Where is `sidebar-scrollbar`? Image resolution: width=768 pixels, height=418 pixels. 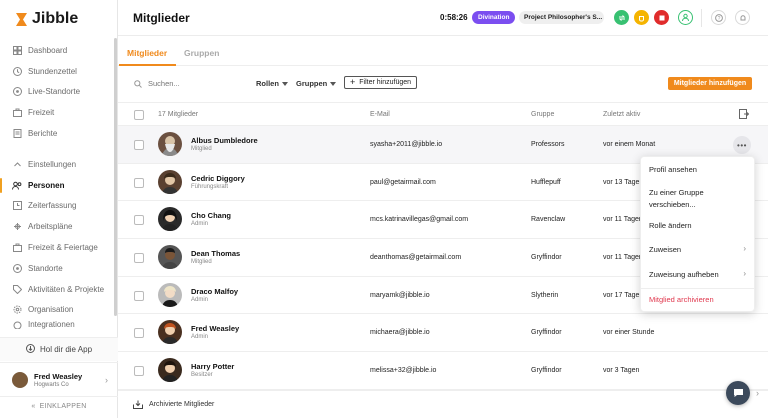
sidebar-scrollbar is located at coordinates (115, 177).